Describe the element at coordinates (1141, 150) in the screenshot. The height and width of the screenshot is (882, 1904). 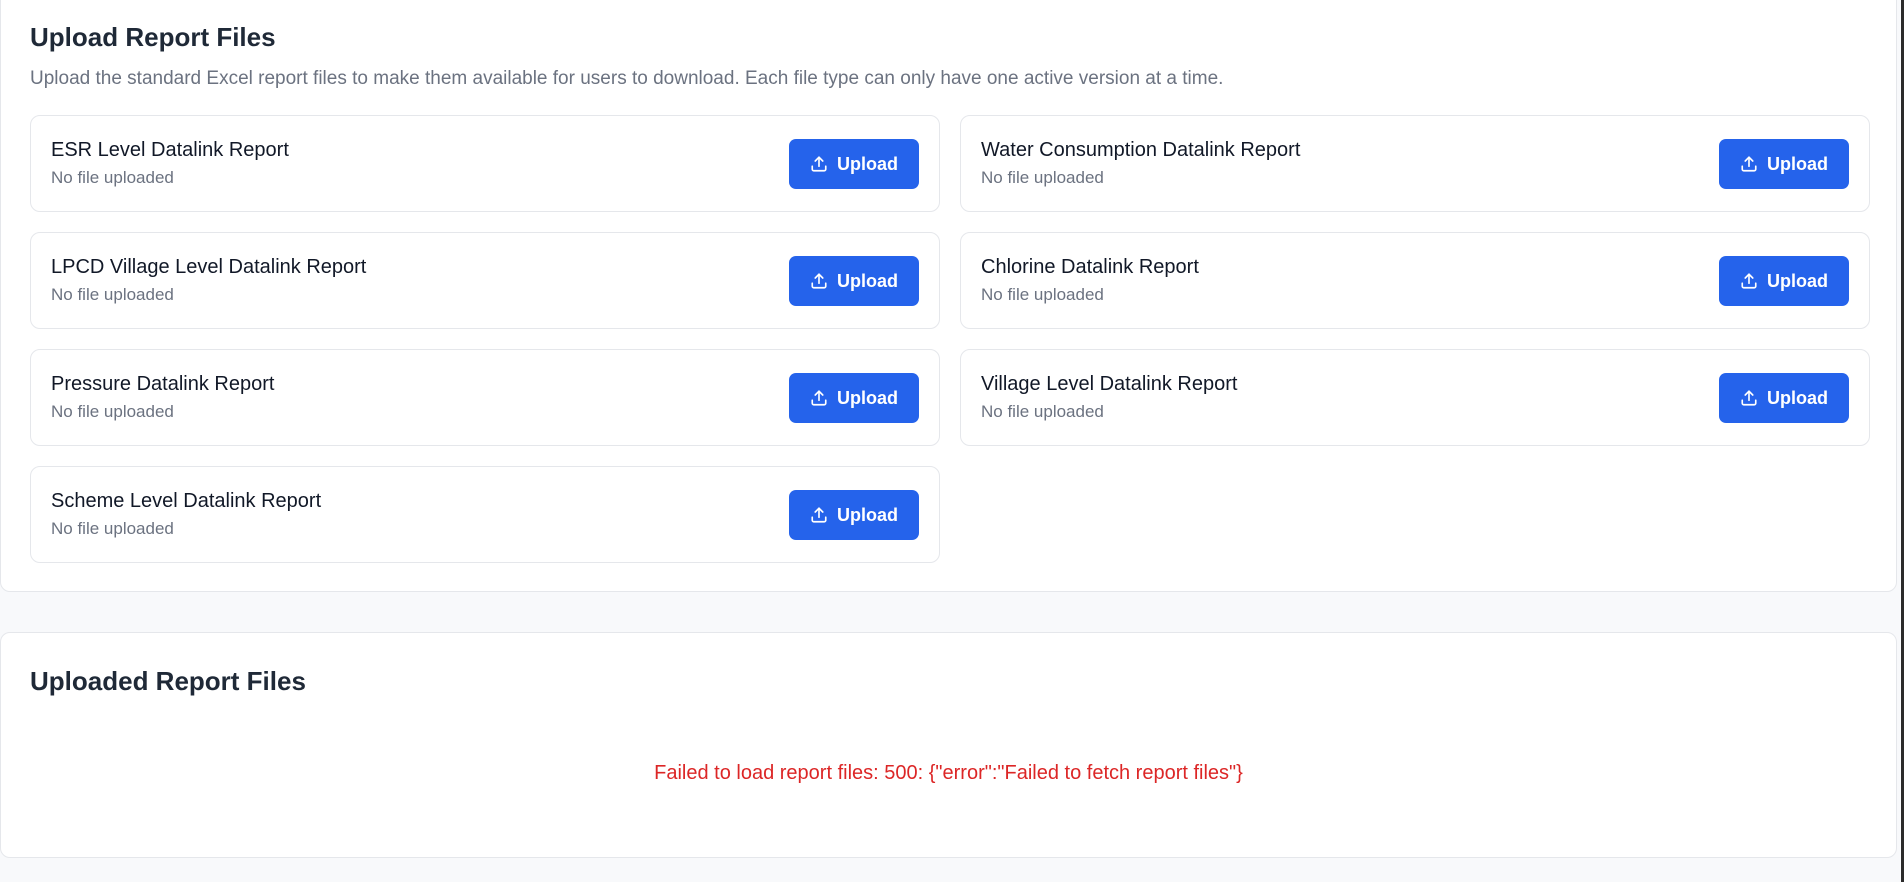
I see `report-name: Water Consumption Datalink Report` at that location.